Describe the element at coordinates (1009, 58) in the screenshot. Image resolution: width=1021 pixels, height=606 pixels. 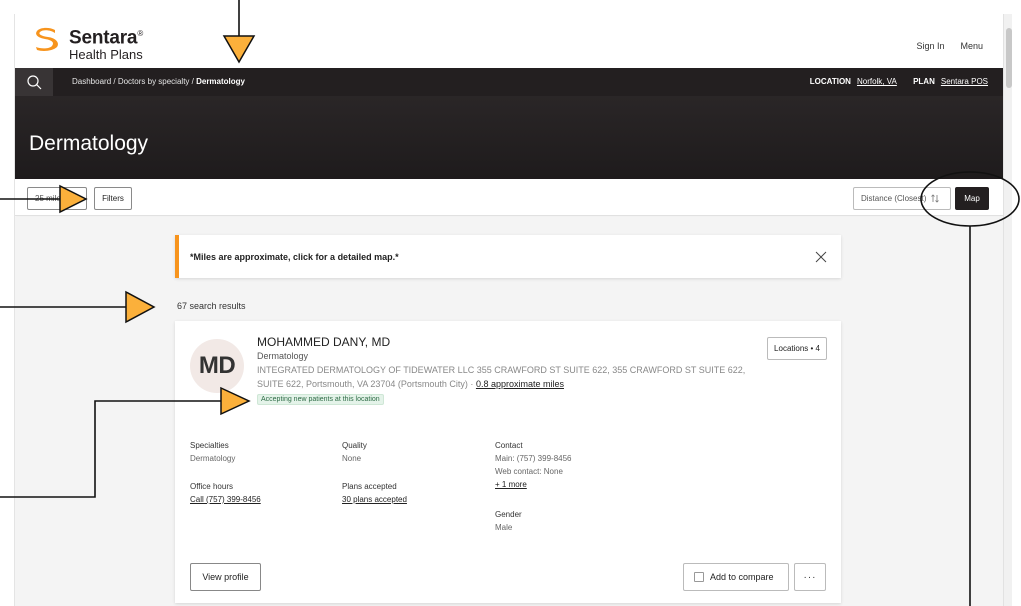
I see `scrollbar-thumb` at that location.